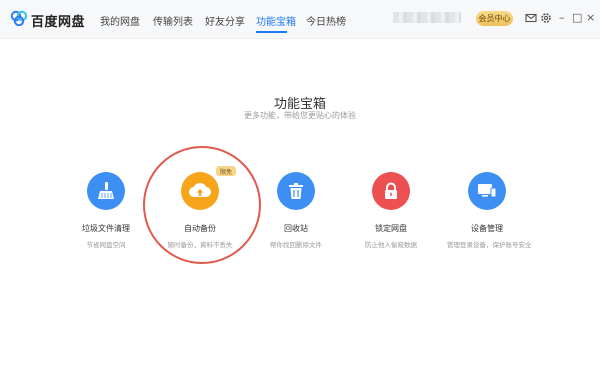  What do you see at coordinates (19, 18) in the screenshot?
I see `baidu-netdisk-logo-icon` at bounding box center [19, 18].